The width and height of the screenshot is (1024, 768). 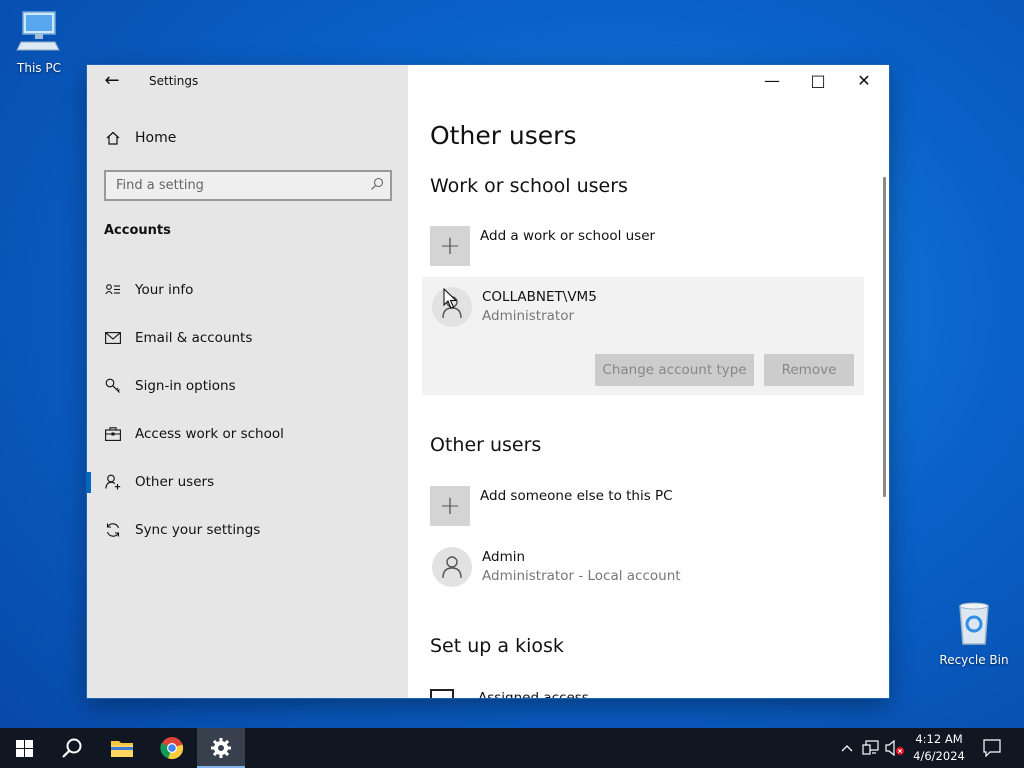 I want to click on kiosk-heading: Set up a kiosk, so click(x=497, y=646).